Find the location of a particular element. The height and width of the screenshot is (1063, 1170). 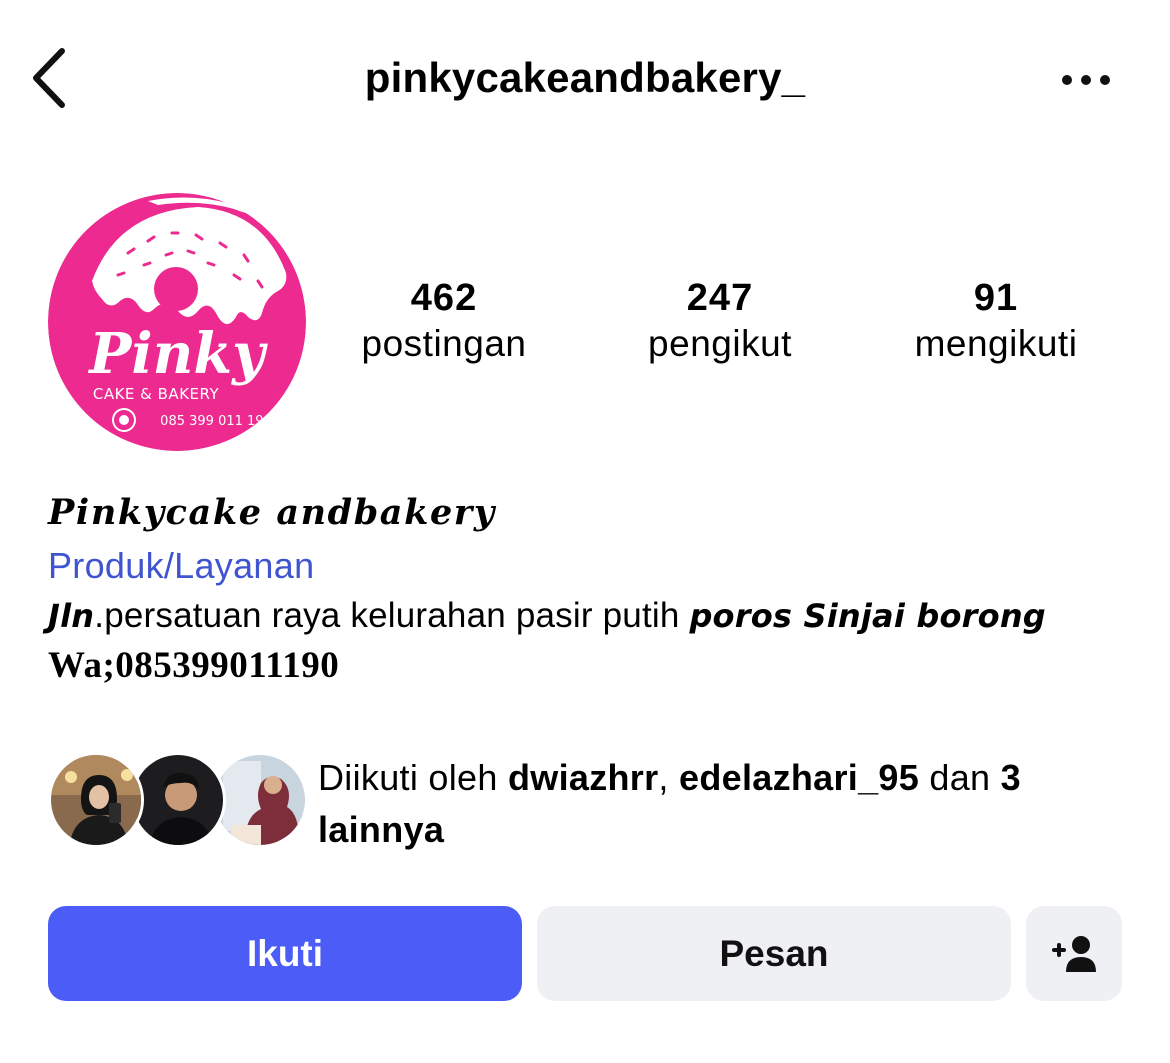

posts-label: postingan is located at coordinates (444, 343).